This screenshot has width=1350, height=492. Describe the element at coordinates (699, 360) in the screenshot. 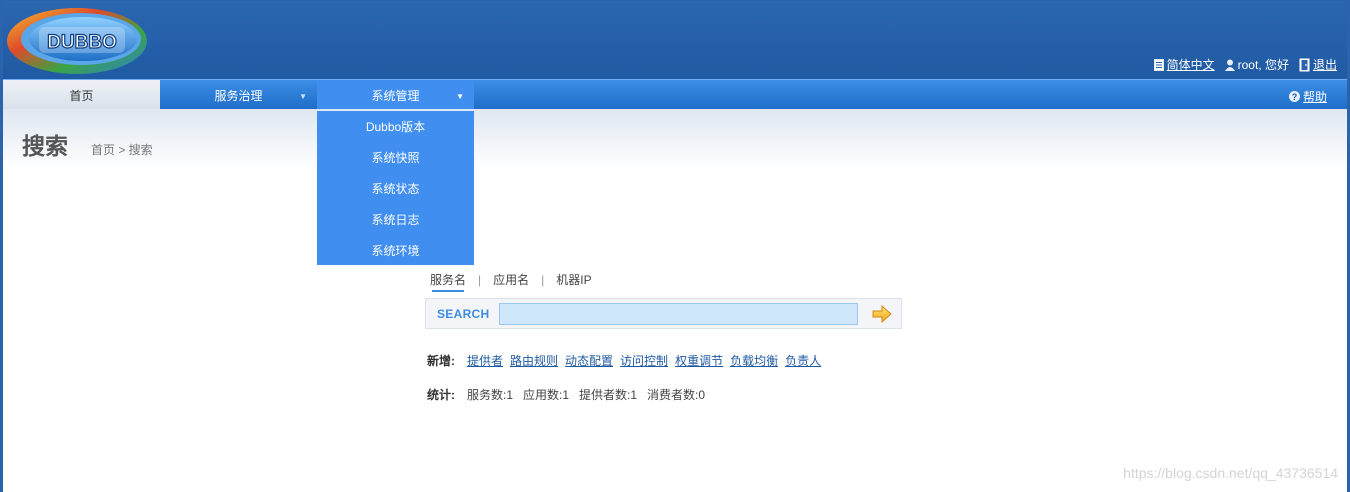

I see `add-weight-adjust-link: 权重调节` at that location.